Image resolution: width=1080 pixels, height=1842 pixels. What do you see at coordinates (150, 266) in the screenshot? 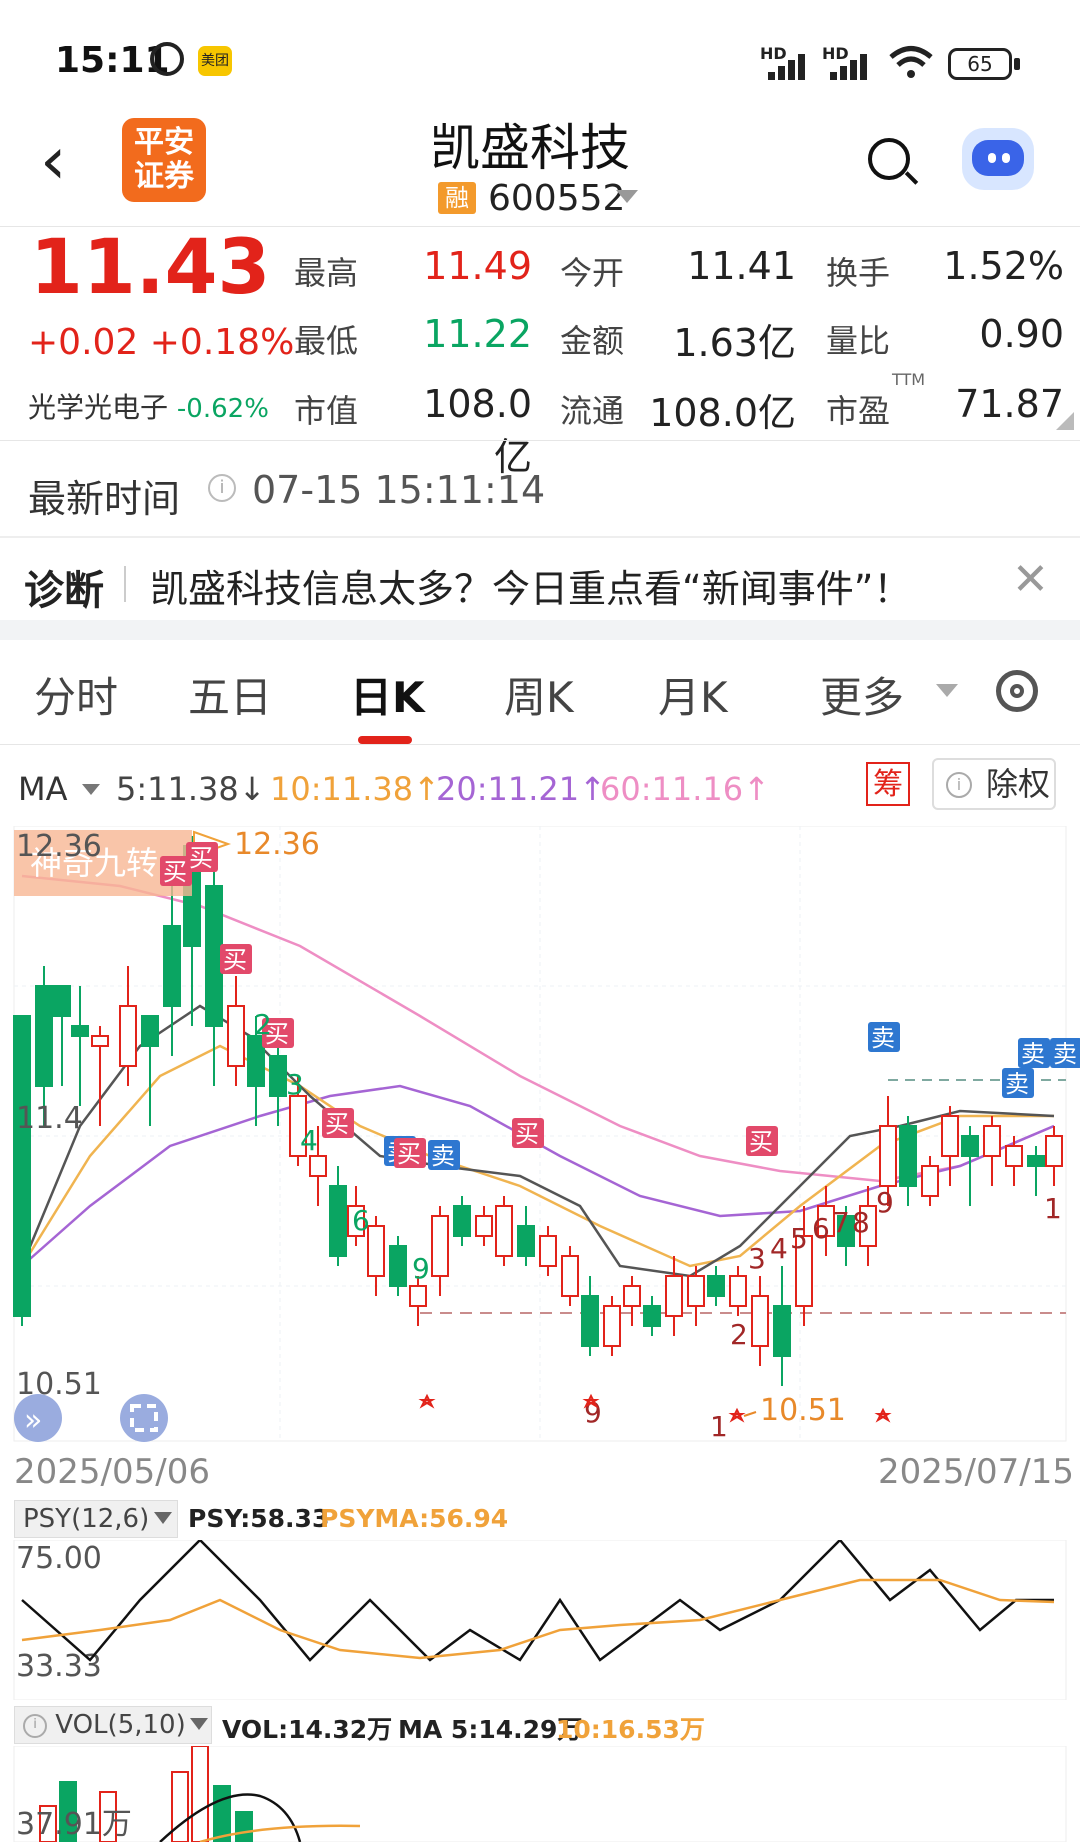
I see `last-price: 11.43` at bounding box center [150, 266].